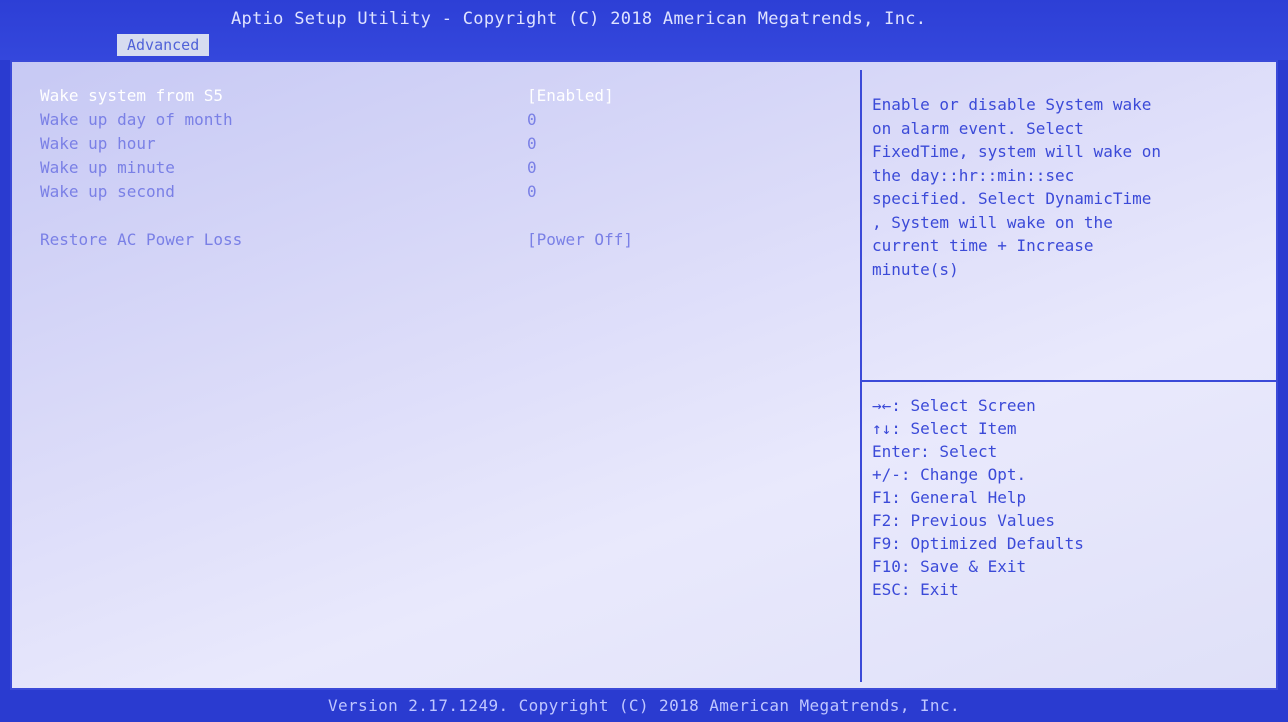 The height and width of the screenshot is (722, 1288). What do you see at coordinates (978, 543) in the screenshot?
I see `key-optimized-defaults: F9: Optimized Defaults` at bounding box center [978, 543].